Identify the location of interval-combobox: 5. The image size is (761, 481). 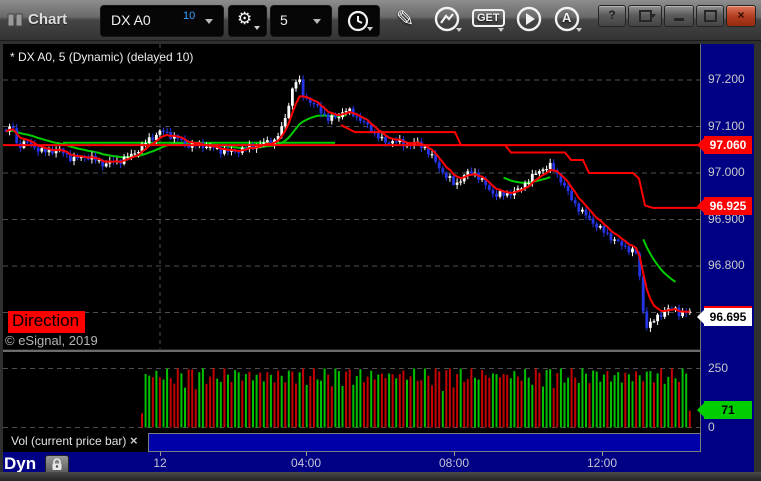
(301, 21).